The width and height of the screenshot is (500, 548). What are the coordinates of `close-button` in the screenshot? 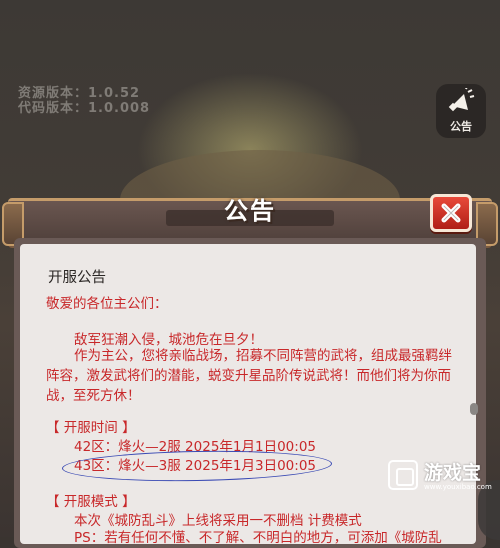 It's located at (451, 213).